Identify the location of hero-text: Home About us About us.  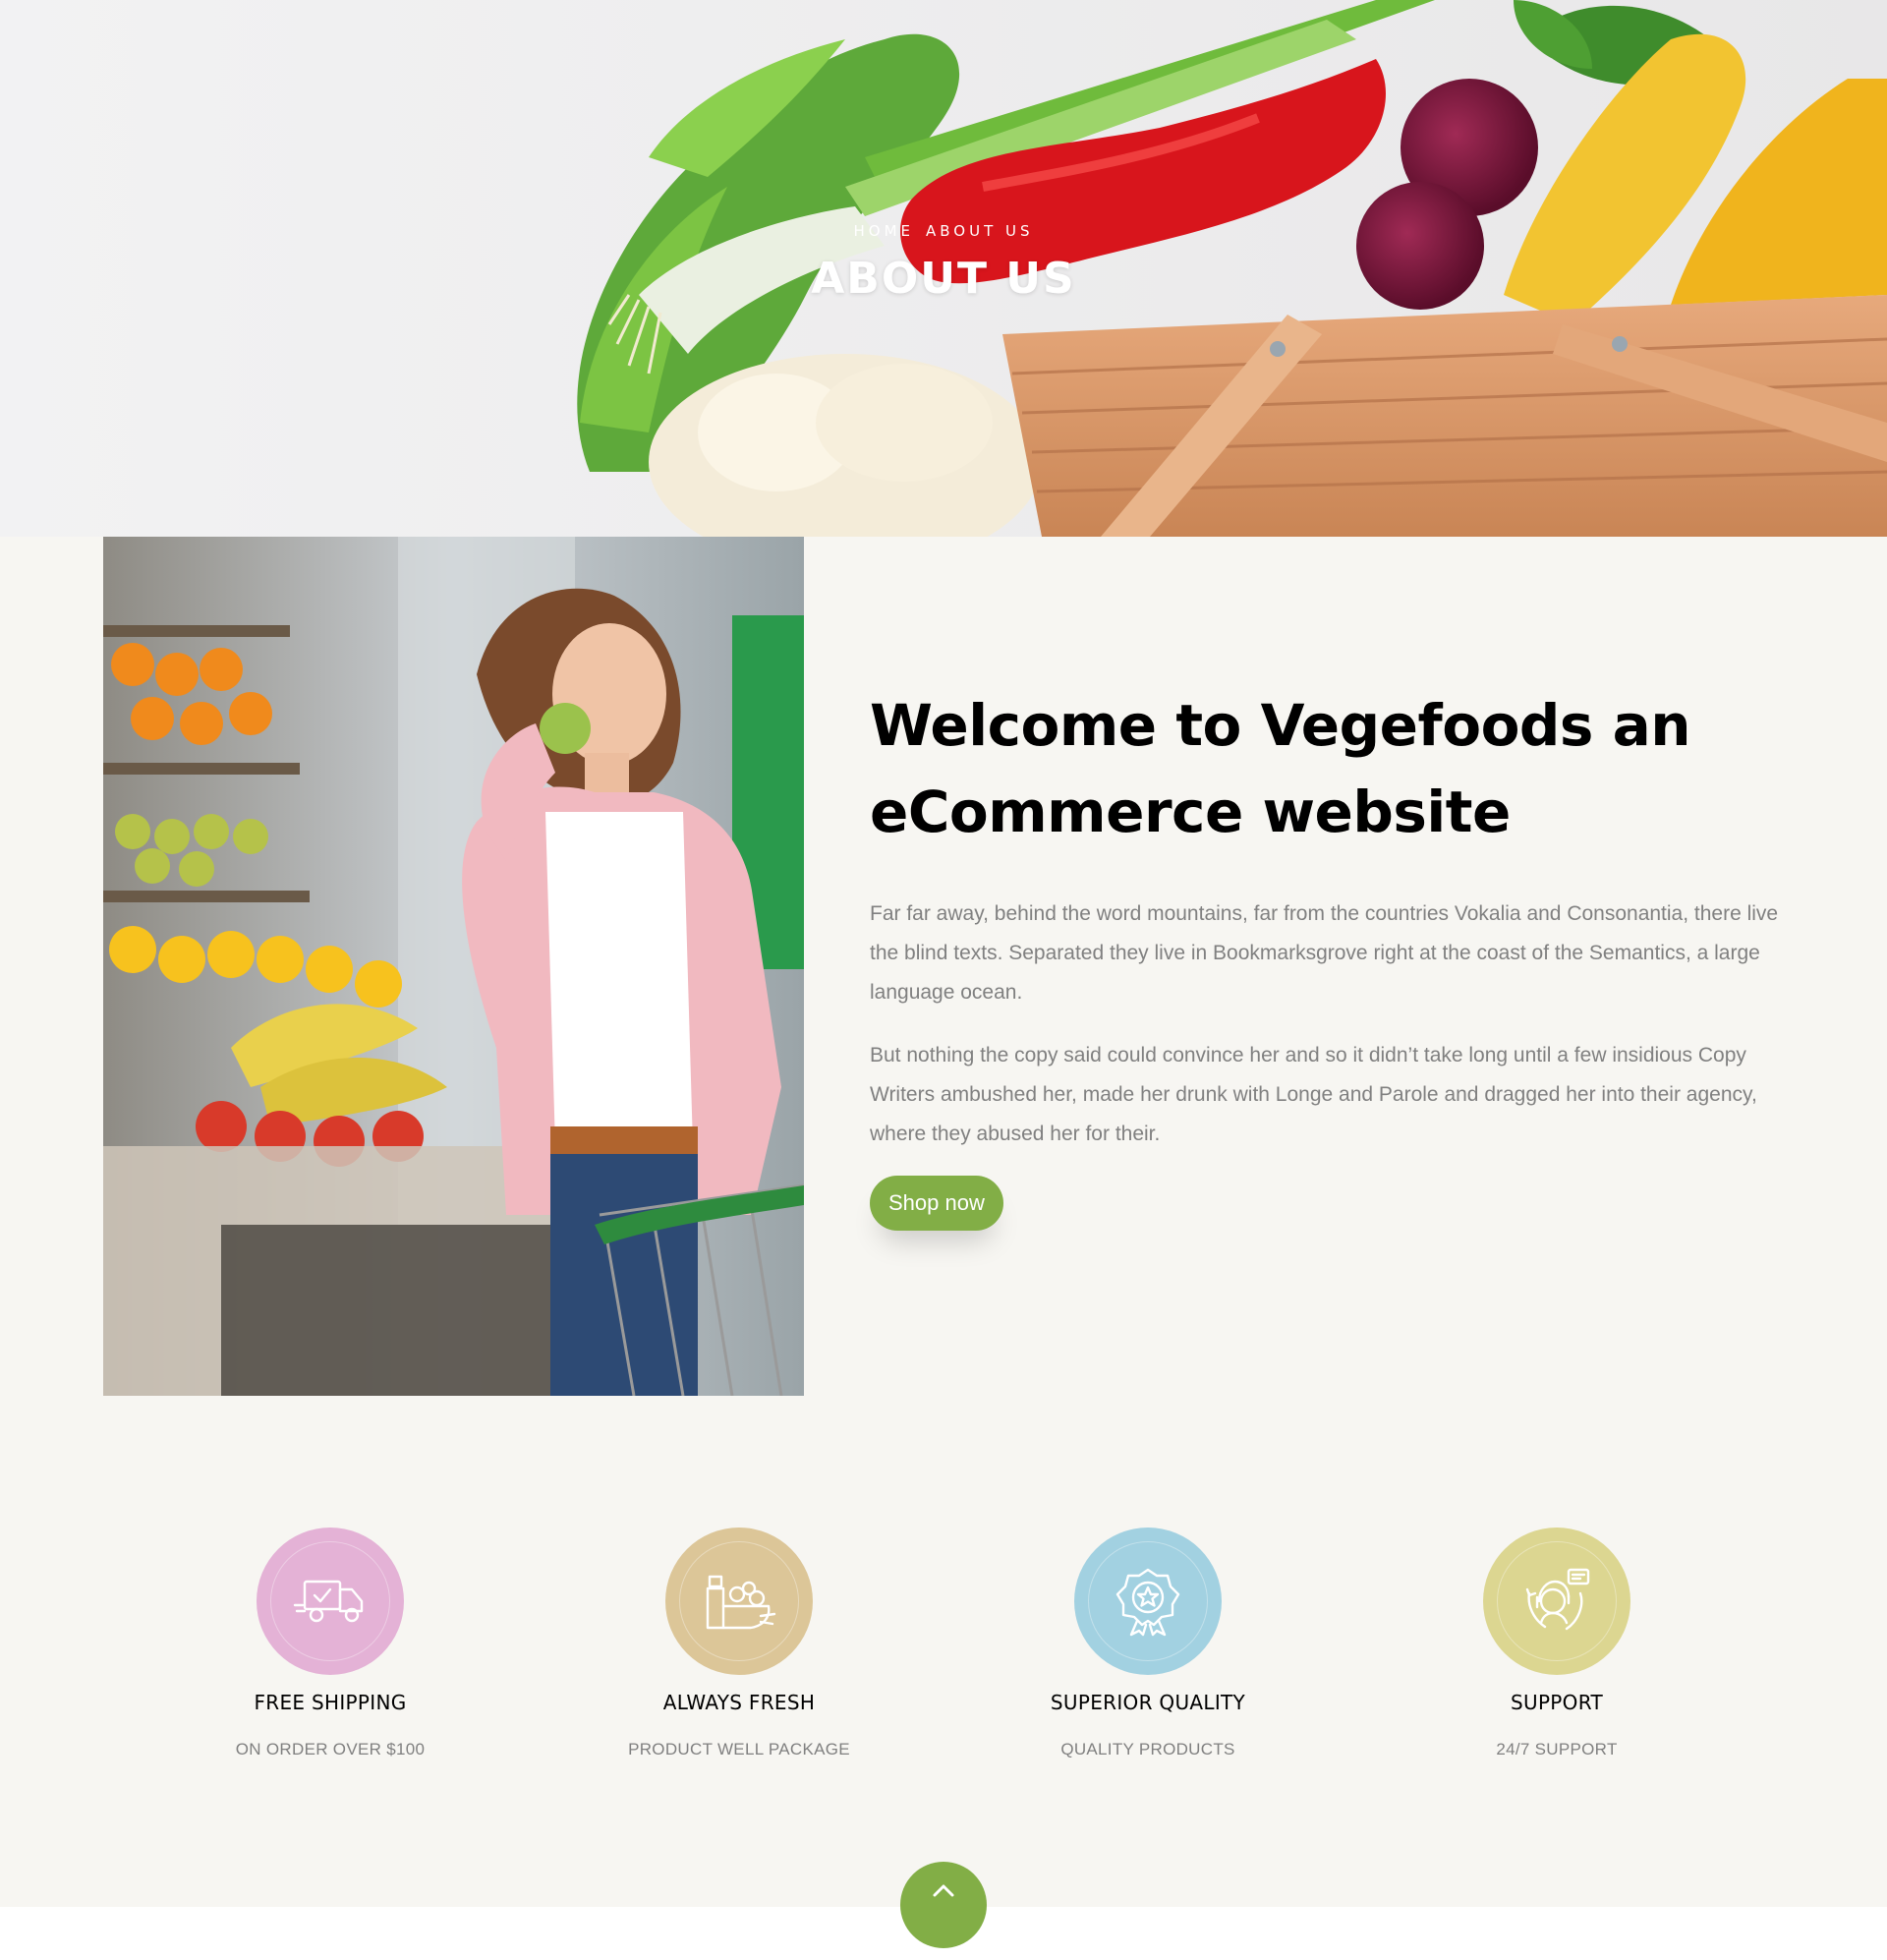
(943, 263).